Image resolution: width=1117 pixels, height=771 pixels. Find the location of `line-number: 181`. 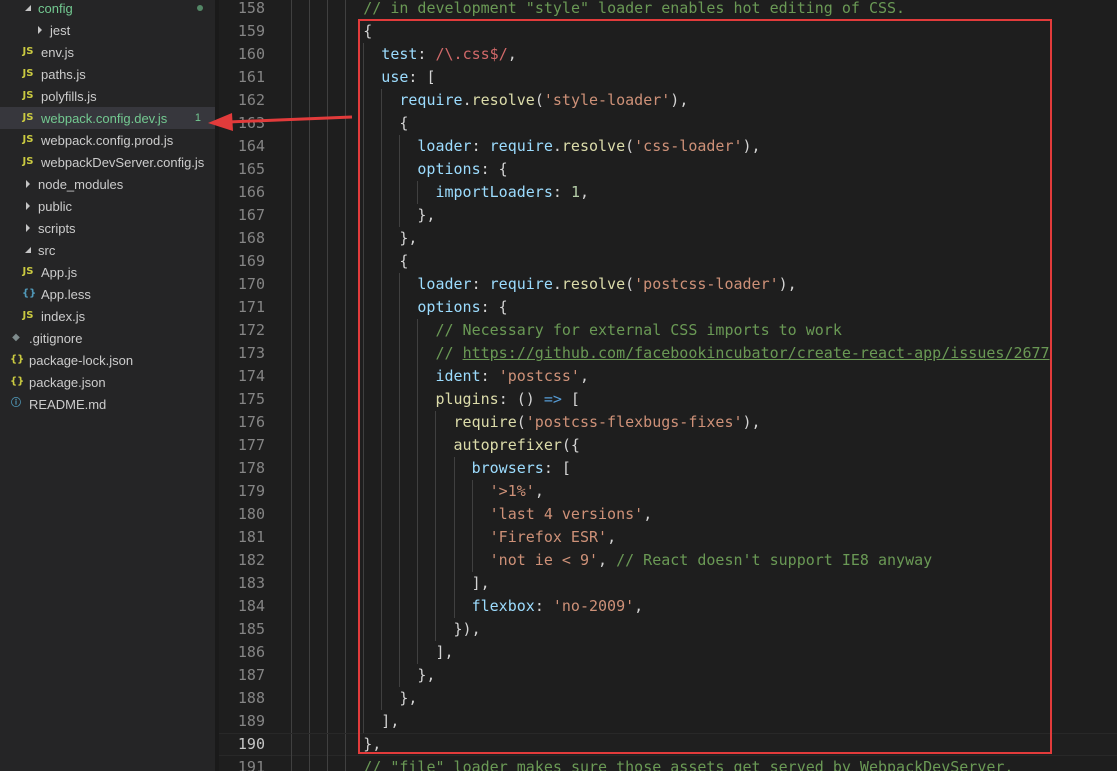

line-number: 181 is located at coordinates (251, 537).